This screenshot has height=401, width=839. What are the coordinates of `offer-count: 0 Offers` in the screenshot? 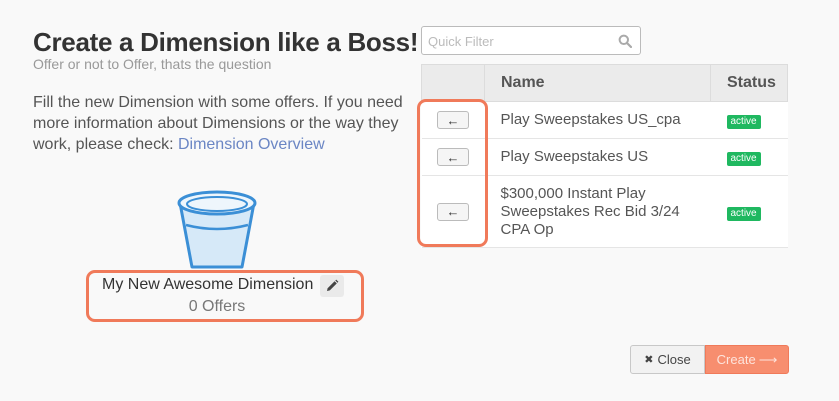 It's located at (217, 306).